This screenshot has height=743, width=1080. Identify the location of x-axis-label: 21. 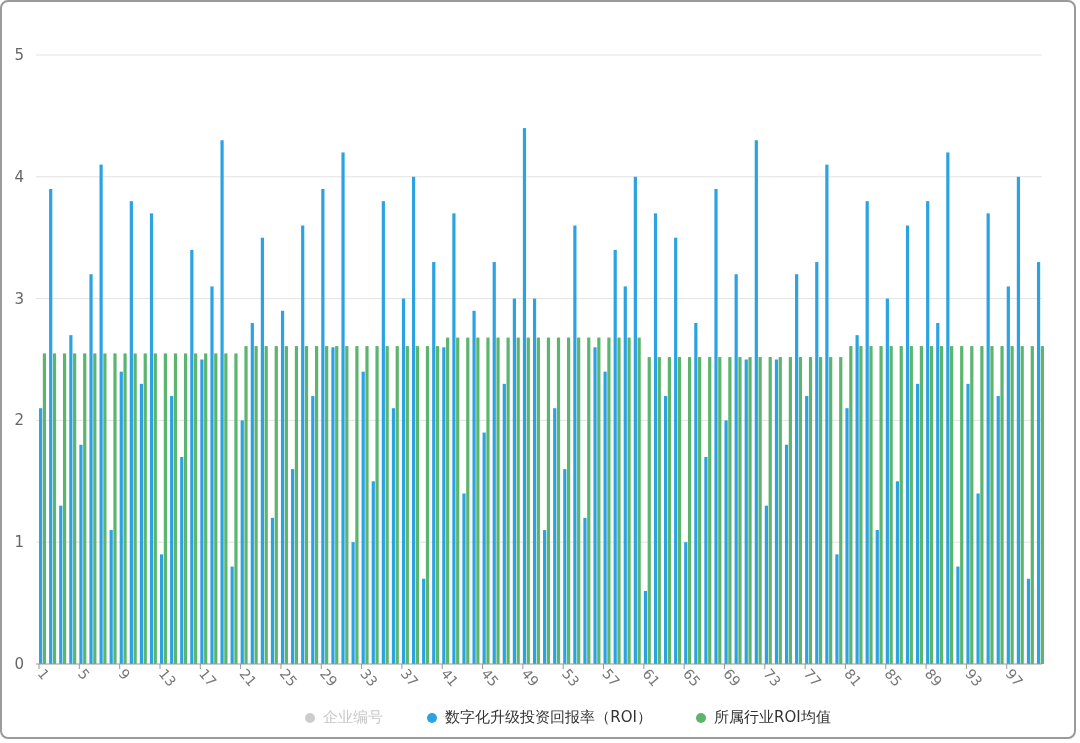
(248, 677).